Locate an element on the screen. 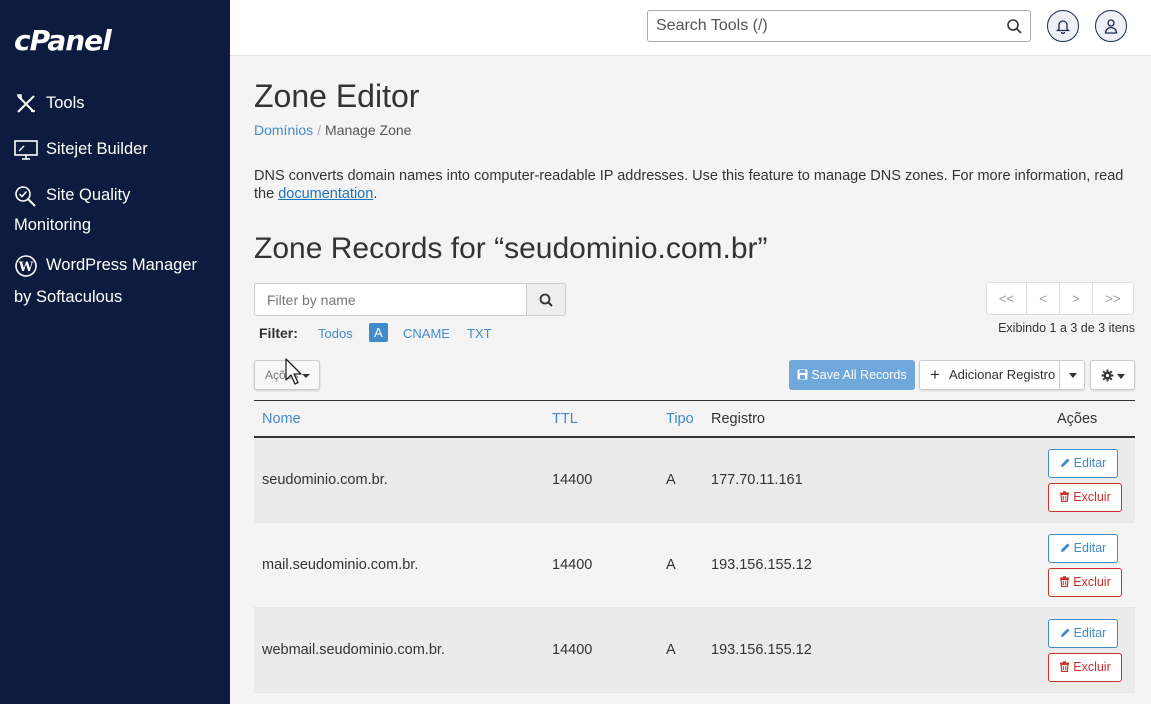  page-last-button: >> is located at coordinates (1113, 298).